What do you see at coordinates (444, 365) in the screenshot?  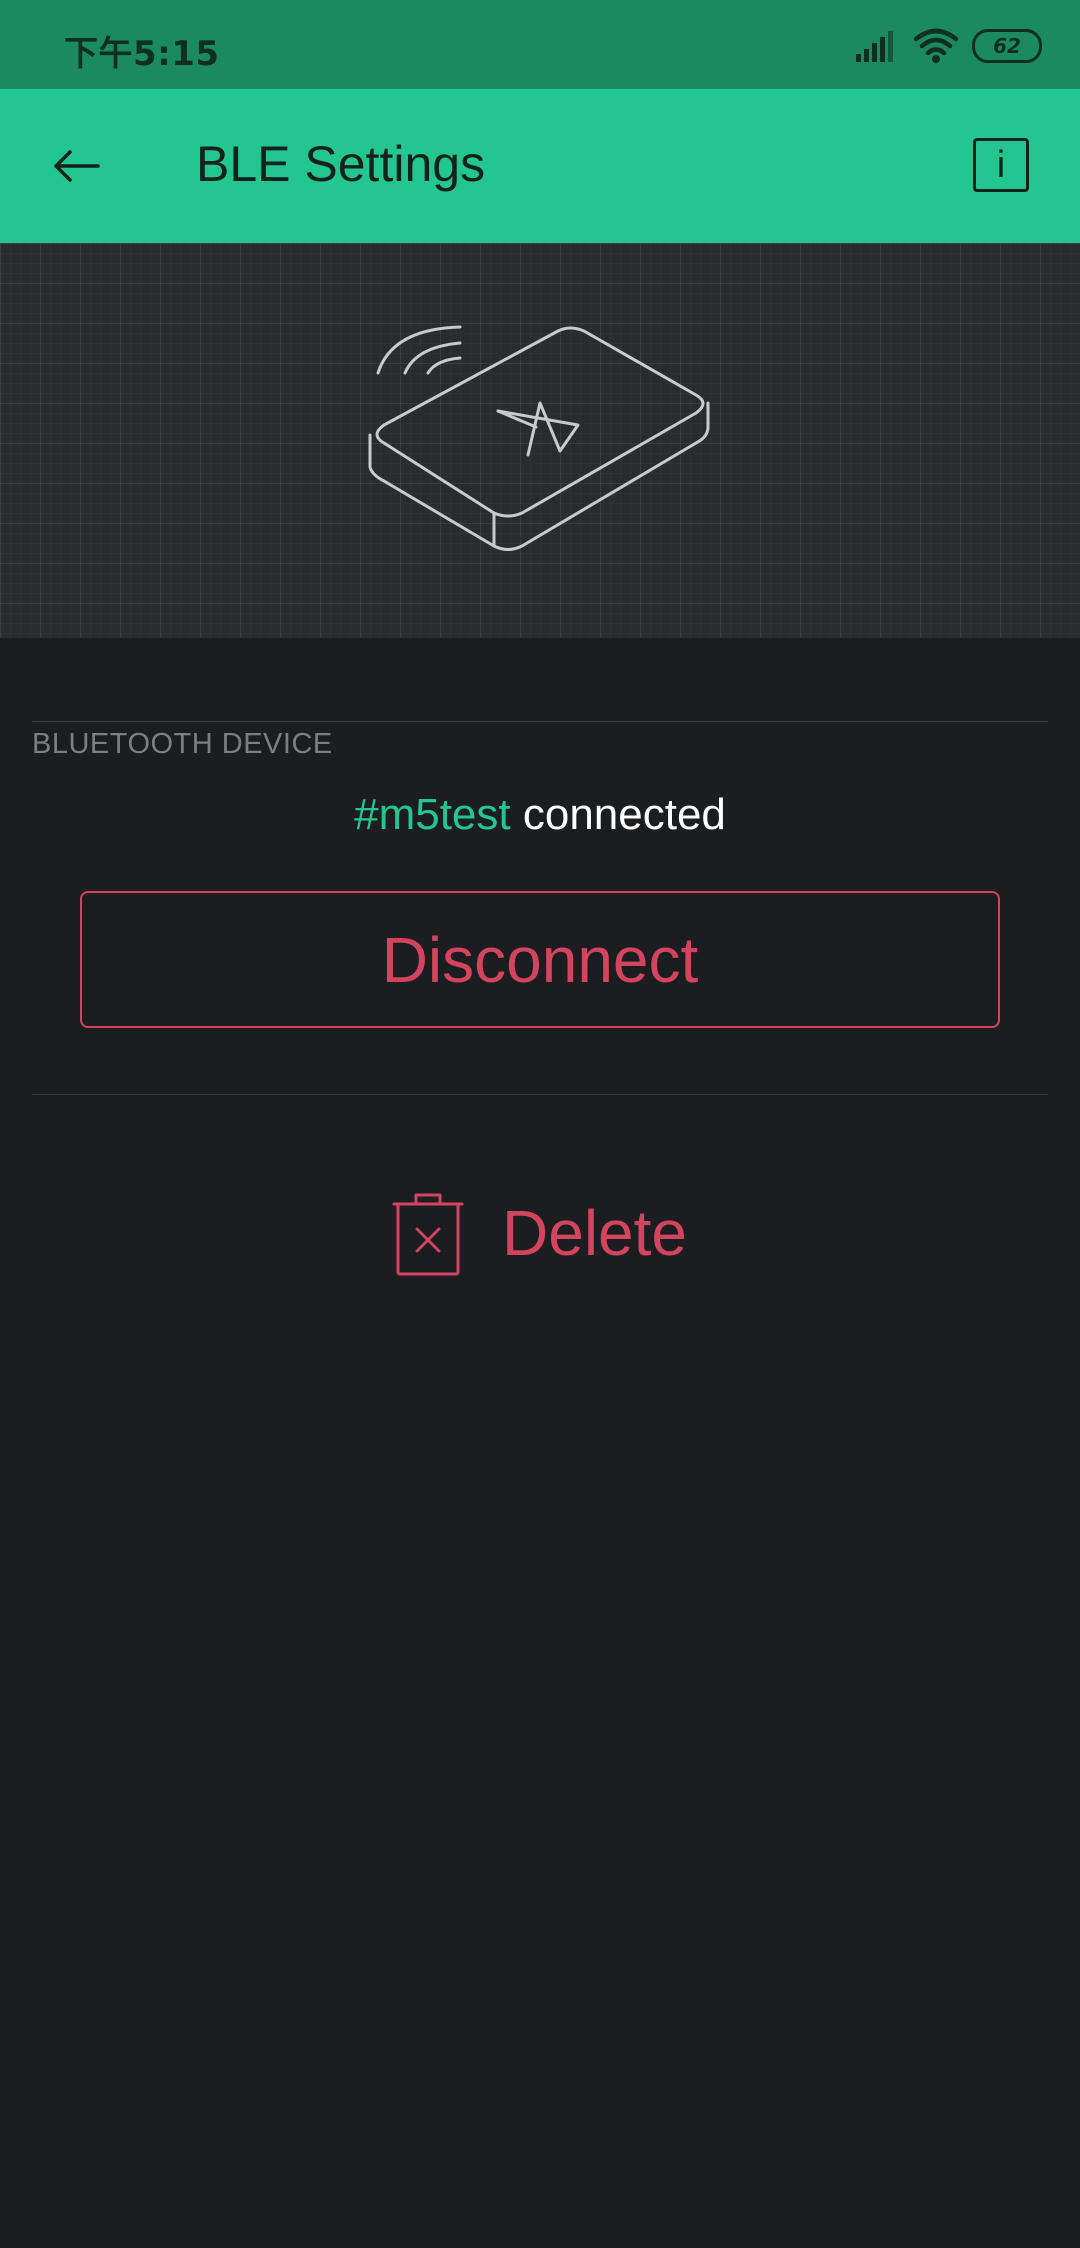 I see `signal-arc-inner` at bounding box center [444, 365].